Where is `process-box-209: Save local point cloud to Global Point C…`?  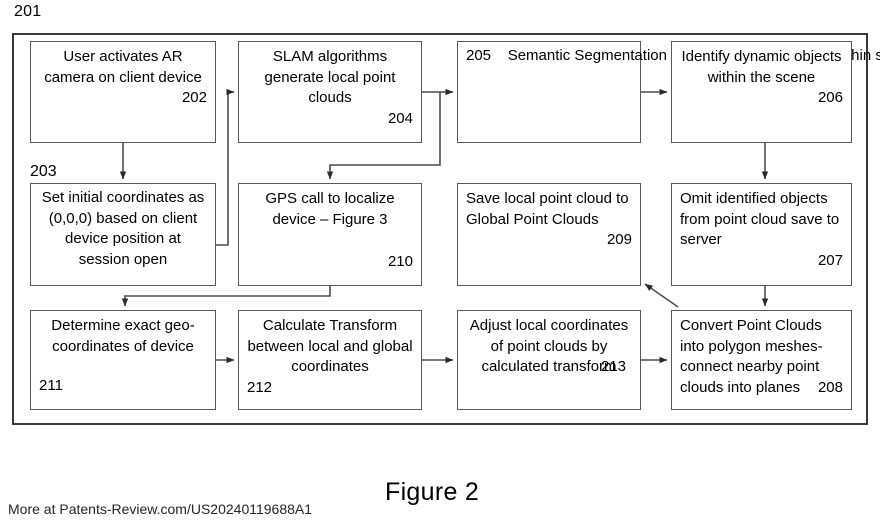 process-box-209: Save local point cloud to Global Point C… is located at coordinates (549, 234).